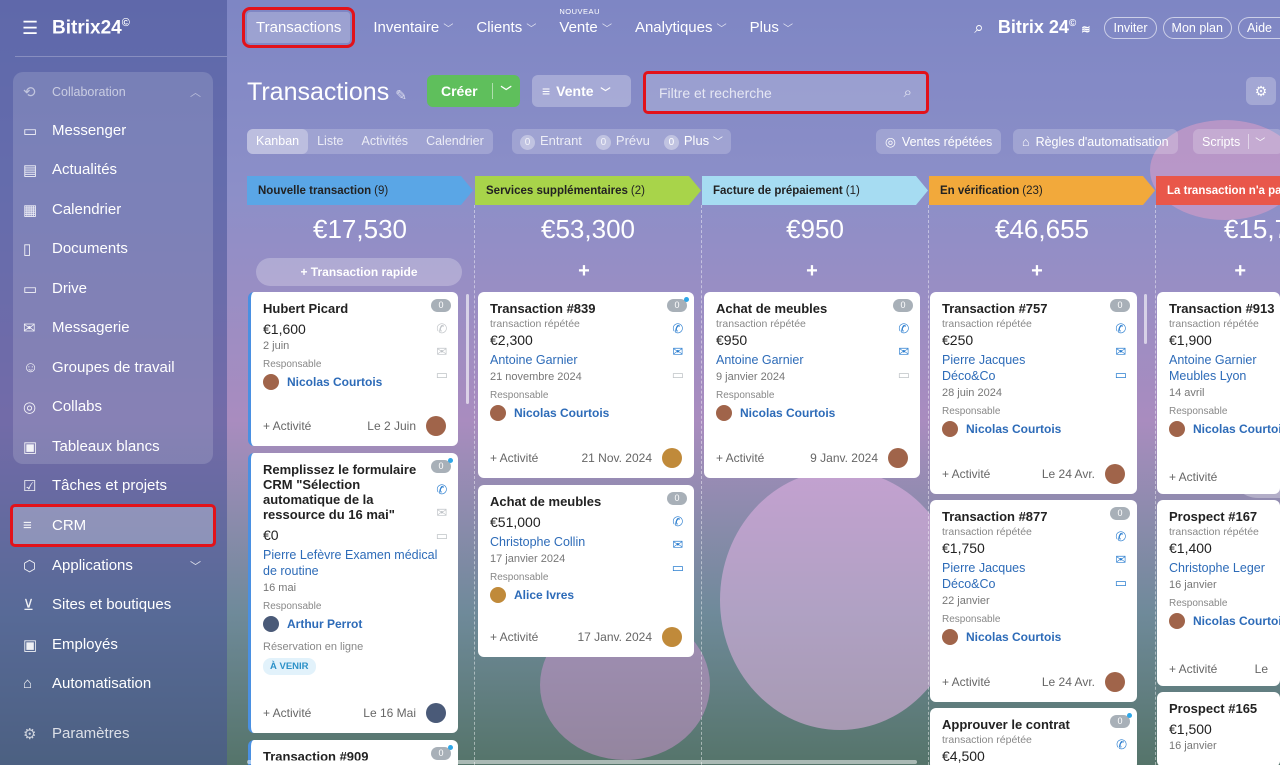 This screenshot has height=765, width=1280. I want to click on sidebar-item-groups: ☺ Groupes de travail, so click(113, 367).